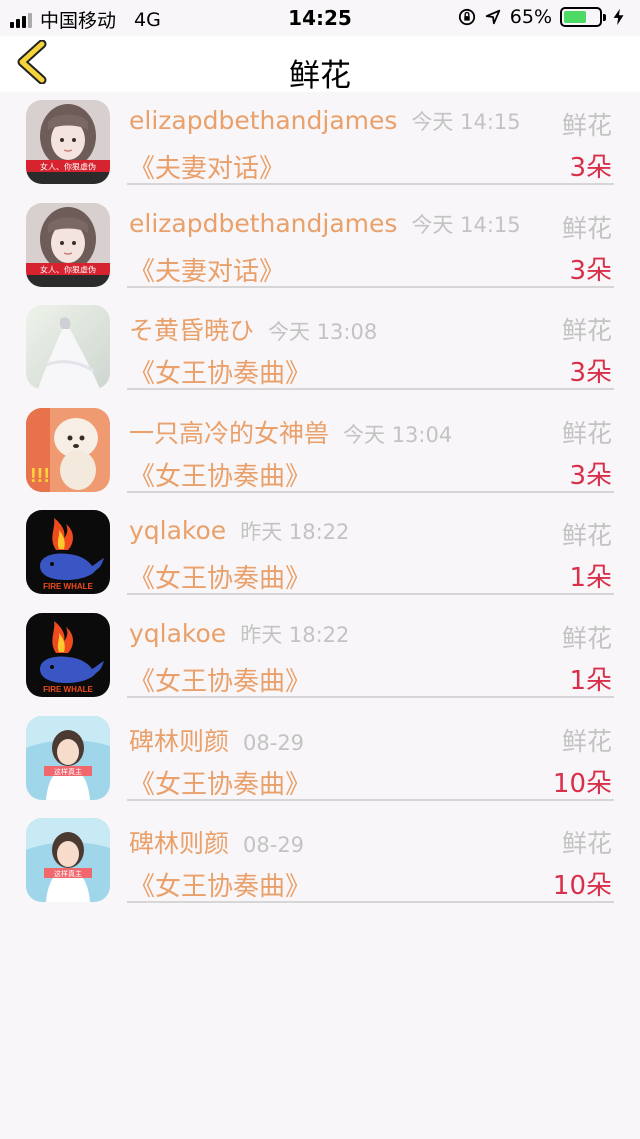 The height and width of the screenshot is (1139, 640). I want to click on status-right: 65%, so click(543, 17).